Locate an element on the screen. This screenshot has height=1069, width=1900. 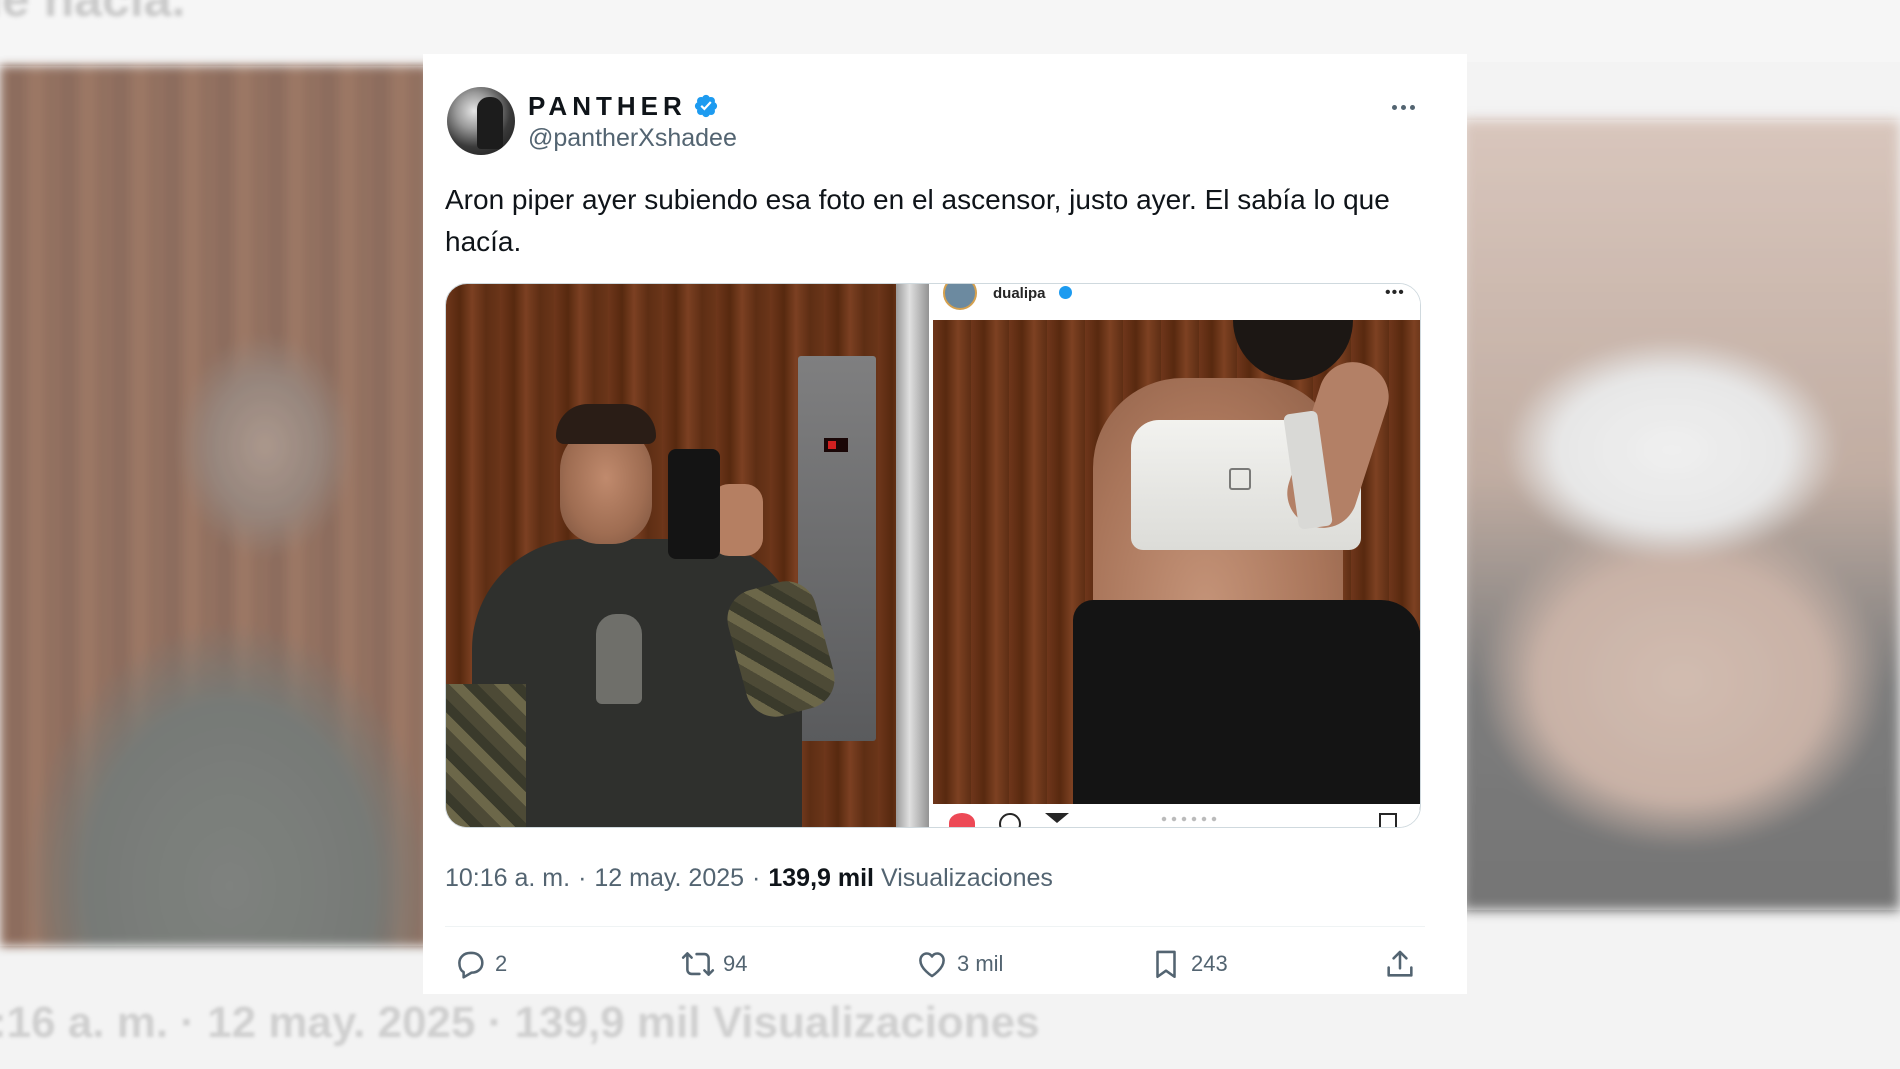
like-button: 3 mil is located at coordinates (959, 964).